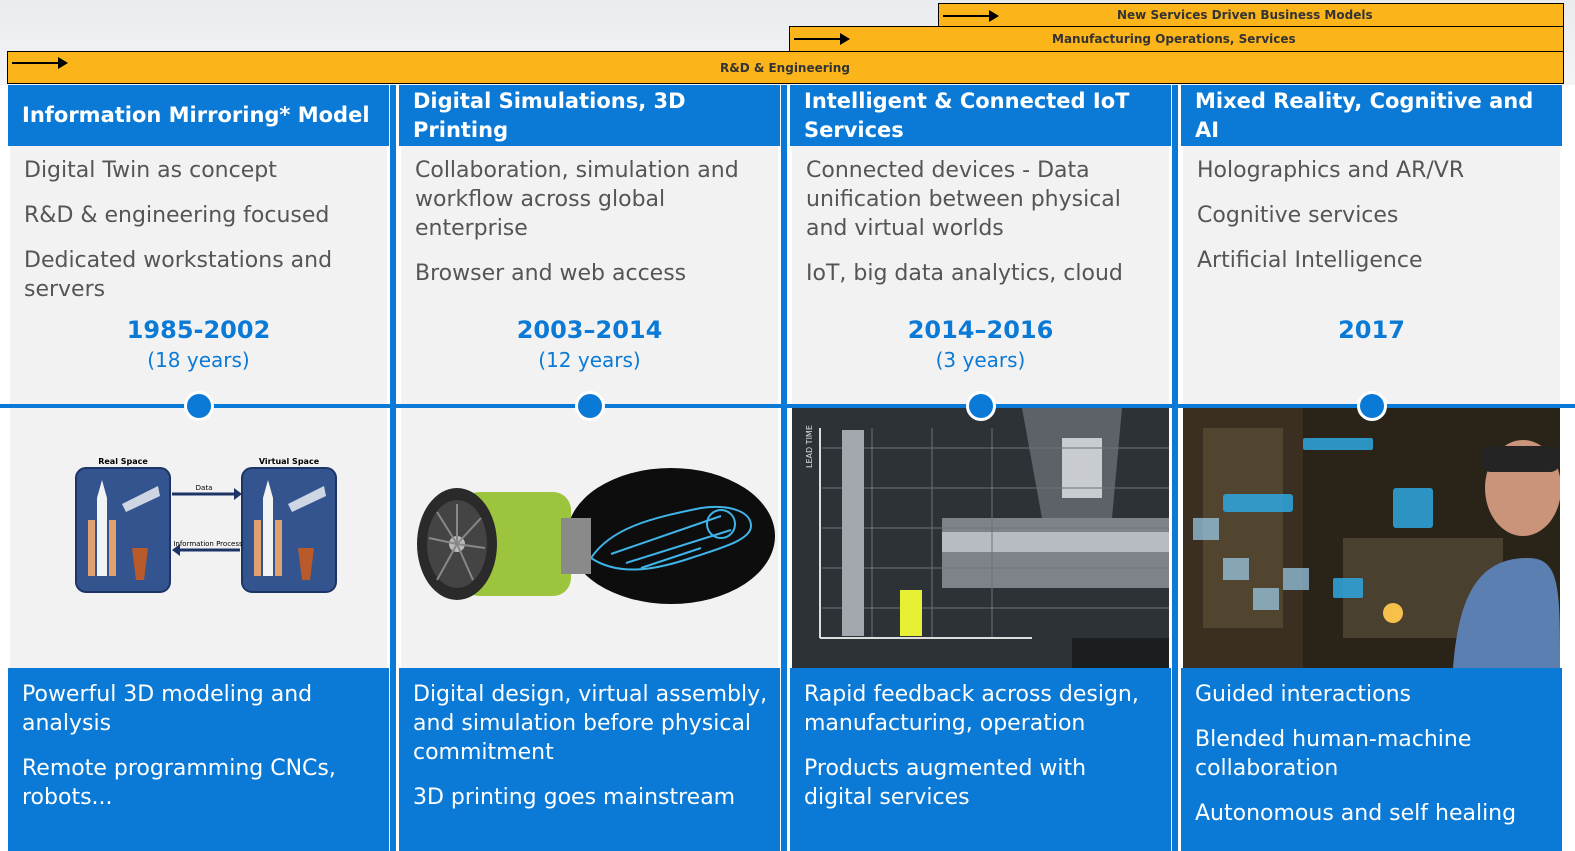 The image size is (1575, 851). I want to click on phase-bar-label: Manufacturing Operations, Services, so click(1174, 39).